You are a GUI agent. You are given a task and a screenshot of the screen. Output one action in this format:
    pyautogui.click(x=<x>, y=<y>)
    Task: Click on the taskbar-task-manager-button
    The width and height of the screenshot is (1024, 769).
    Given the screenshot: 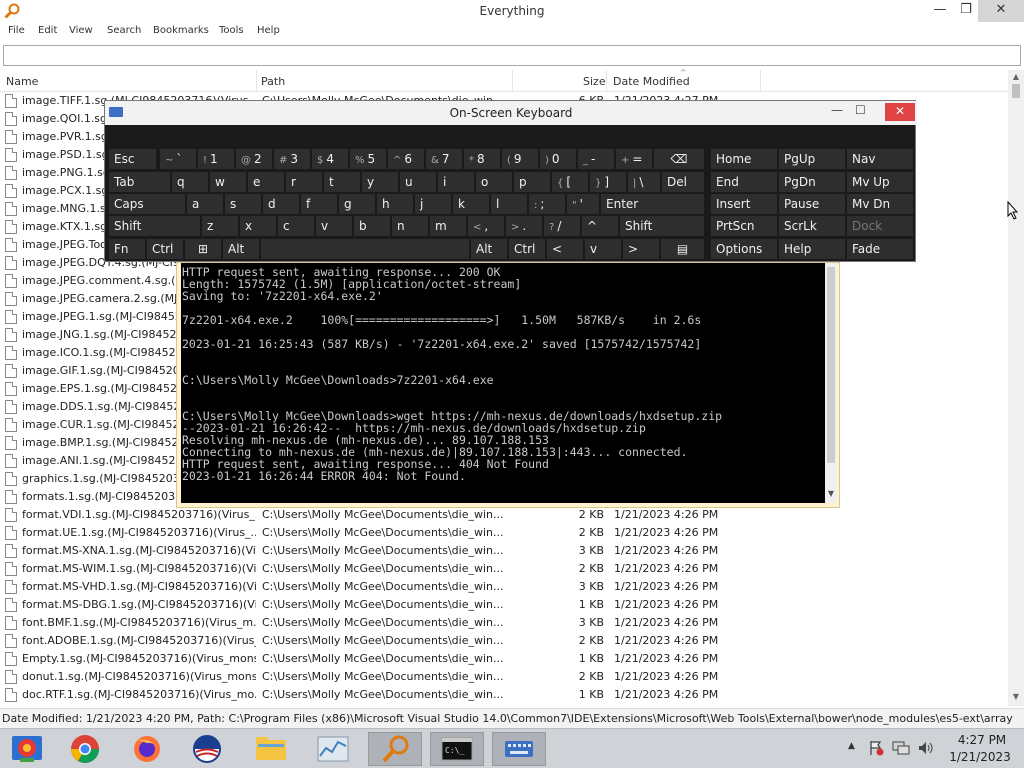 What is the action you would take?
    pyautogui.click(x=333, y=749)
    